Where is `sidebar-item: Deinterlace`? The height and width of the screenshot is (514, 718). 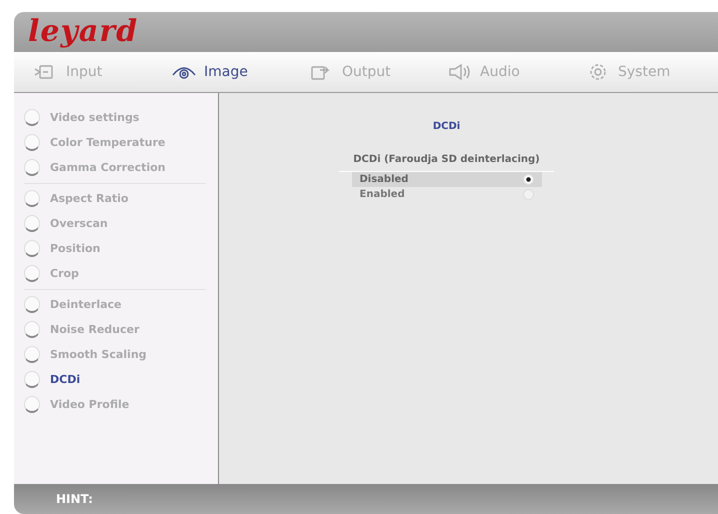 sidebar-item: Deinterlace is located at coordinates (115, 304).